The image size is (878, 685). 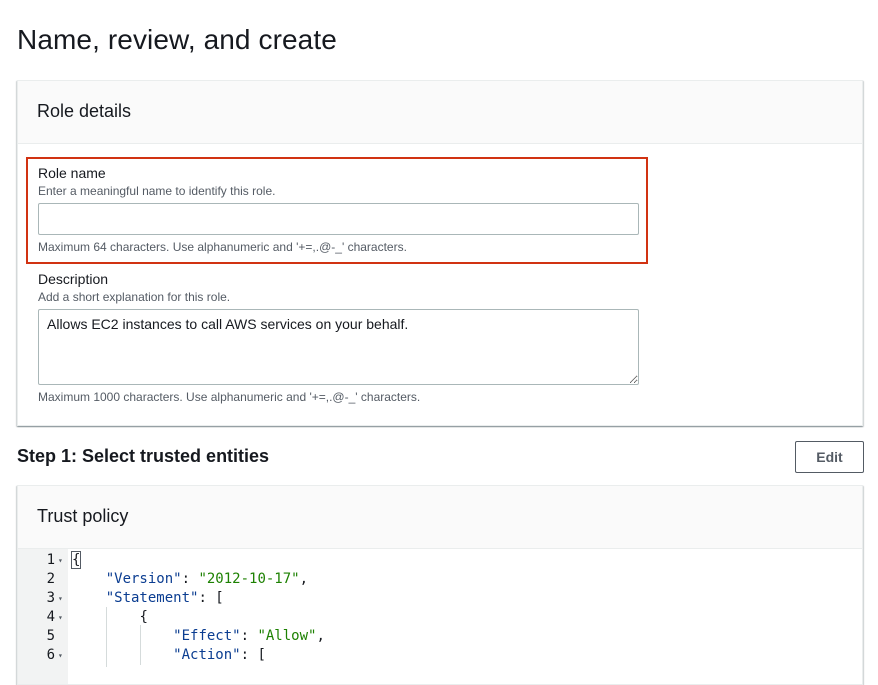 What do you see at coordinates (50, 598) in the screenshot?
I see `line-number: 3` at bounding box center [50, 598].